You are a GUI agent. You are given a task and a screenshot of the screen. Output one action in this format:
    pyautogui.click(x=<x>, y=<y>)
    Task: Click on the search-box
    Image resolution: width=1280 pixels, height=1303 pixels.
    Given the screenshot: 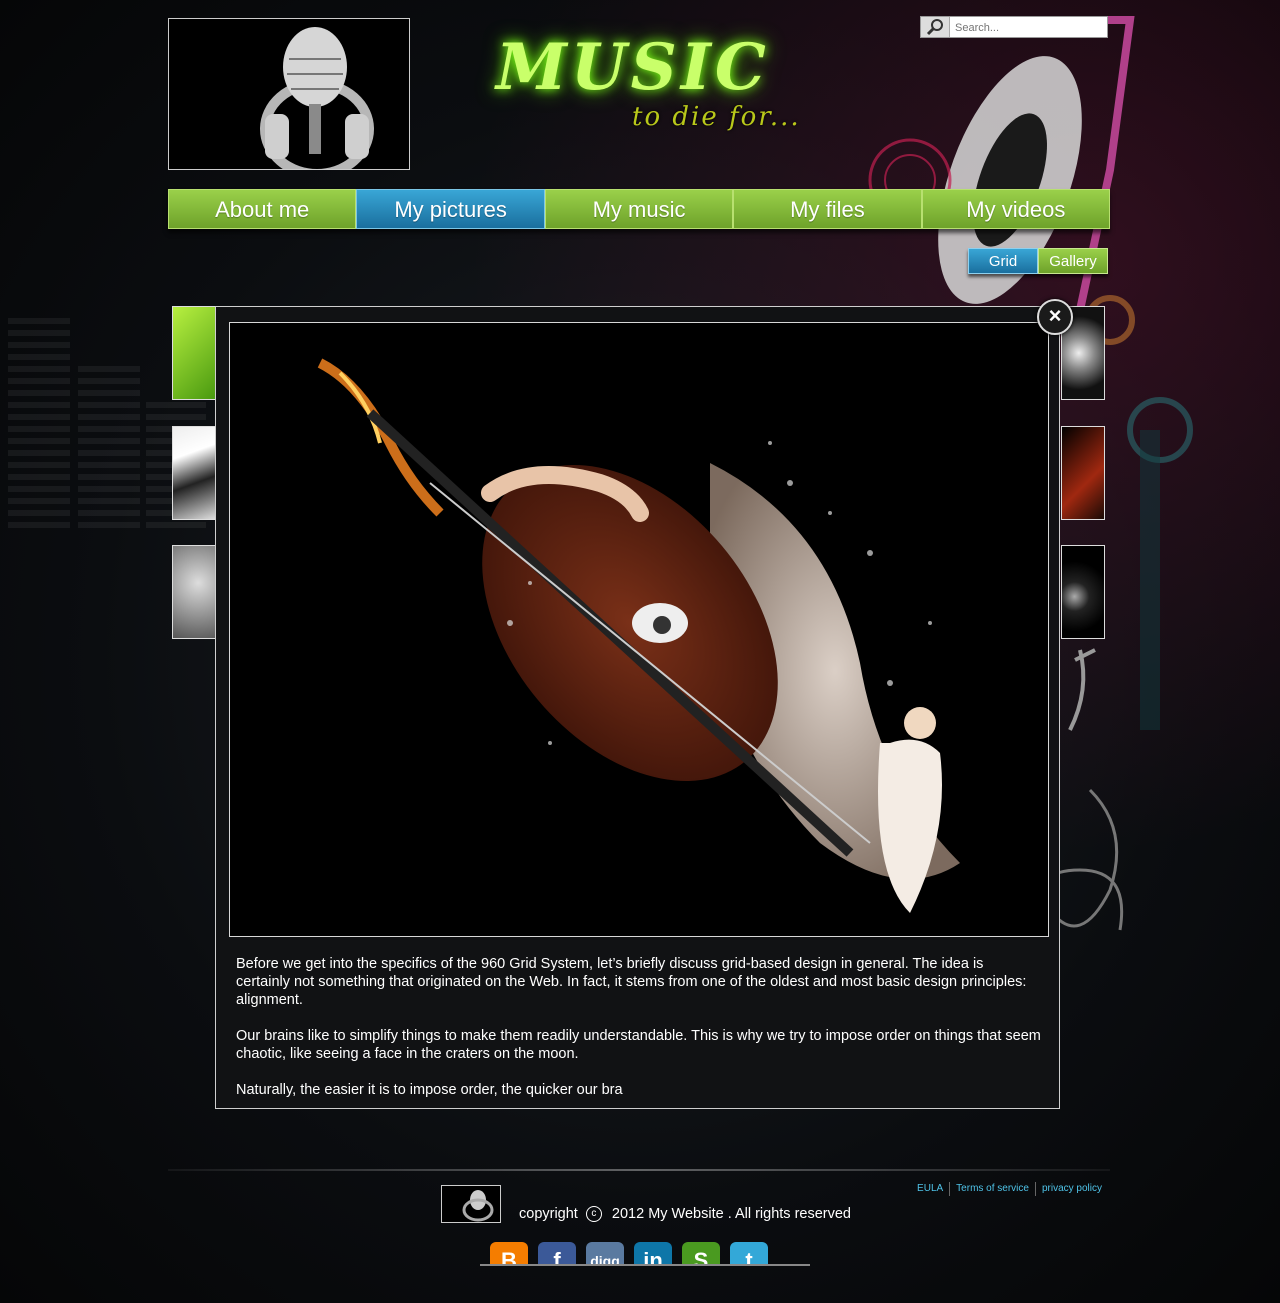 What is the action you would take?
    pyautogui.click(x=1014, y=27)
    